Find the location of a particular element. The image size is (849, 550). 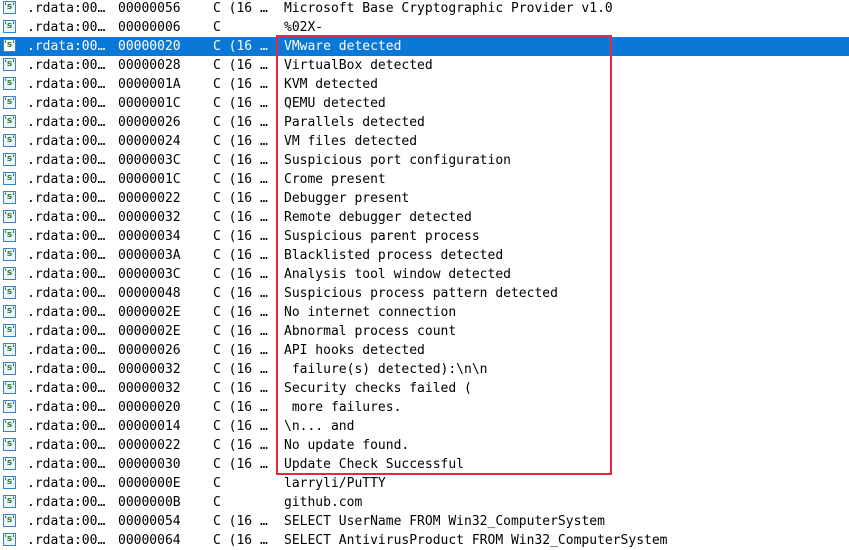

string-cell: github.com is located at coordinates (323, 502).